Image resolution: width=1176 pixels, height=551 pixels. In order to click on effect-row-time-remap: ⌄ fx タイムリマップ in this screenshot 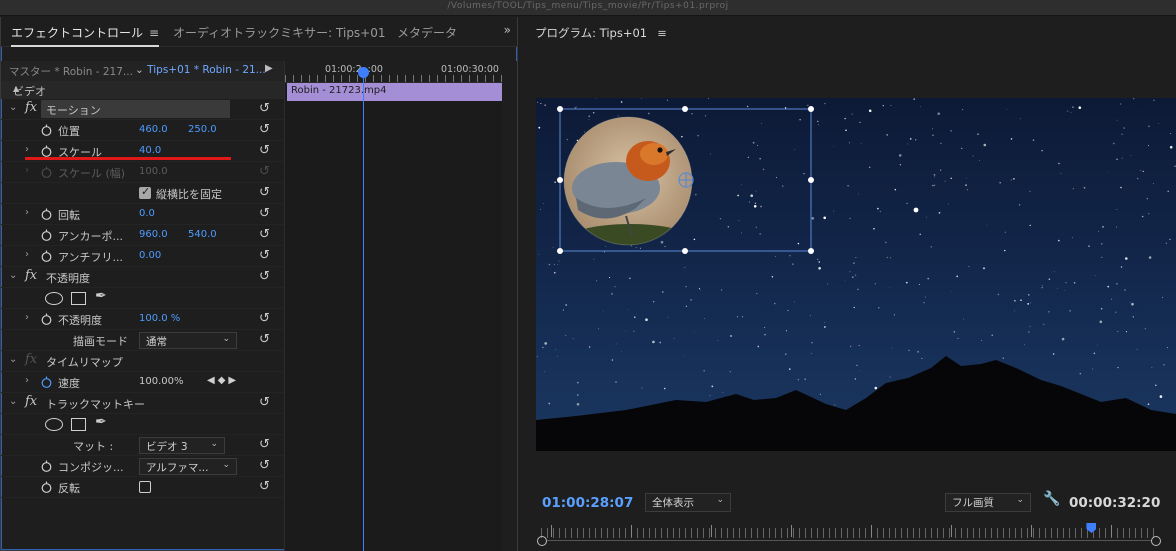, I will do `click(142, 361)`.